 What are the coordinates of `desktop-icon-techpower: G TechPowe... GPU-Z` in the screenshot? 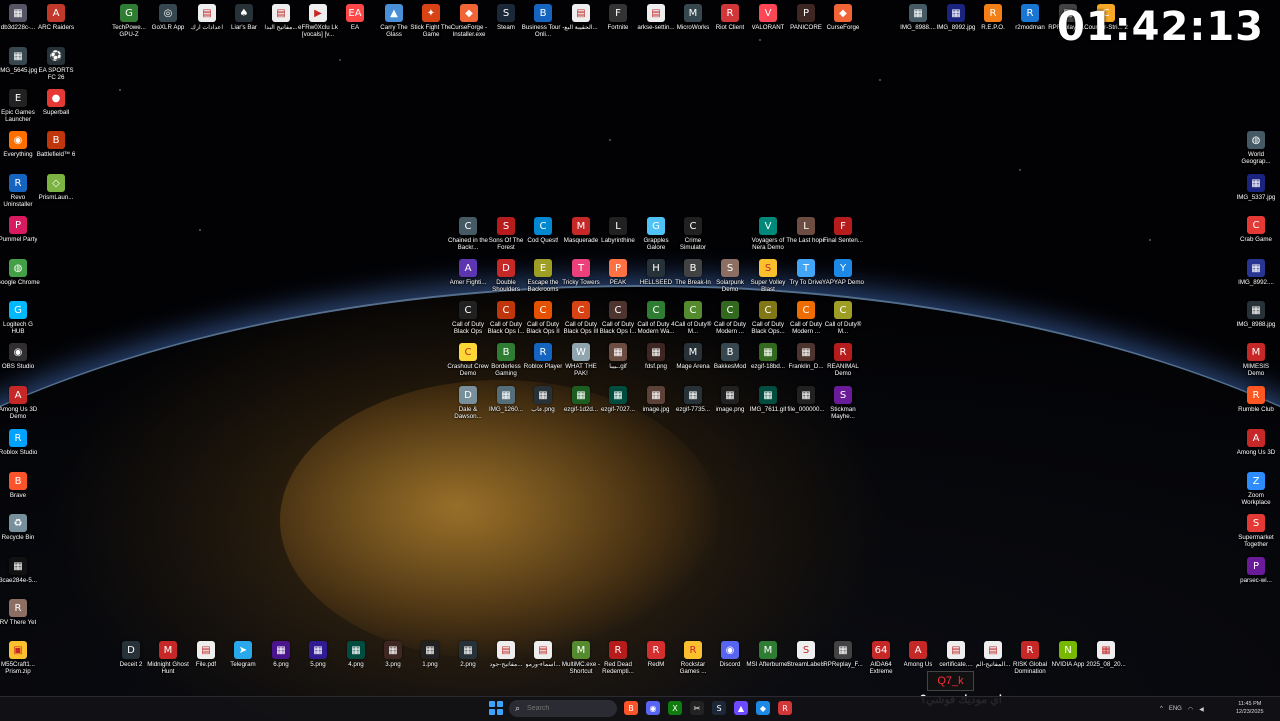 It's located at (129, 21).